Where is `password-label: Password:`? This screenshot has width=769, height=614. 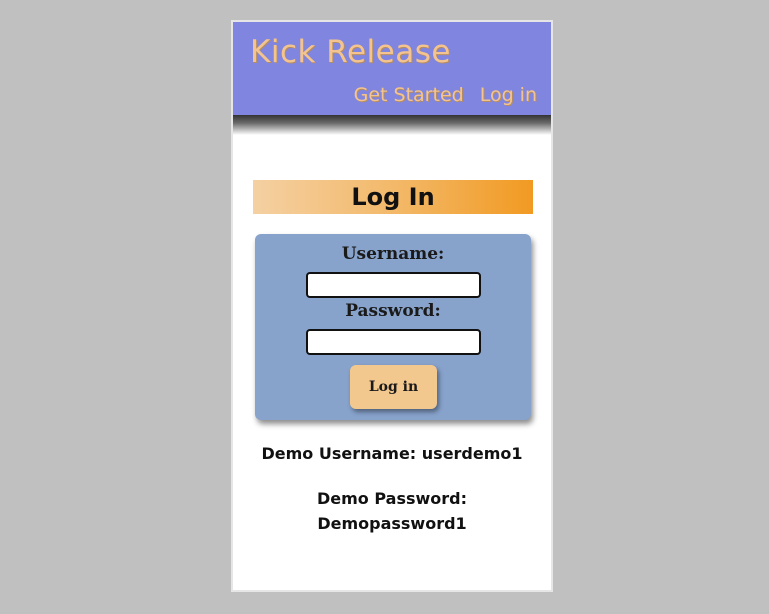 password-label: Password: is located at coordinates (393, 311).